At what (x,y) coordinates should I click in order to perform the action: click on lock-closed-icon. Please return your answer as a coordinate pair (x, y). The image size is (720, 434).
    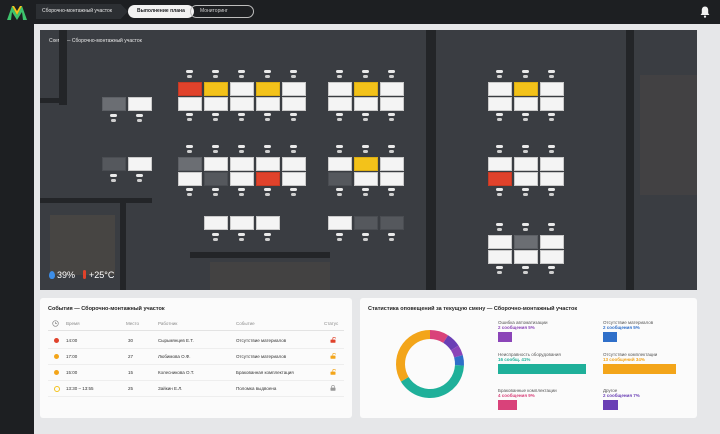
    Looking at the image, I should click on (333, 388).